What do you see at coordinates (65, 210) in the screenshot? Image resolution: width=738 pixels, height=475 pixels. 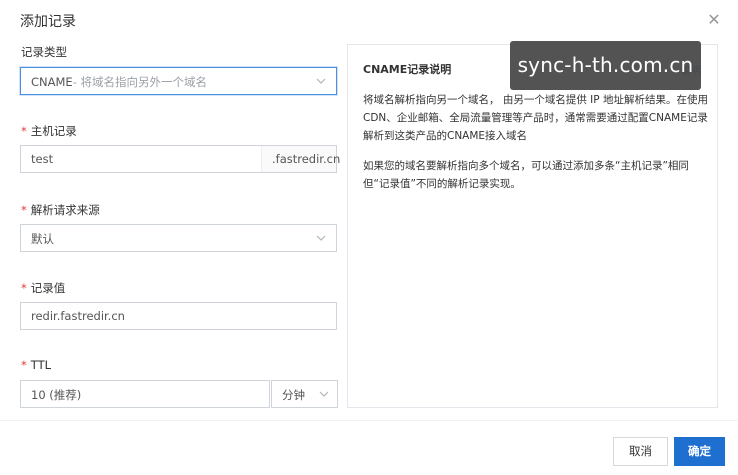 I see `resolve-source-label-text: 解析请求来源` at bounding box center [65, 210].